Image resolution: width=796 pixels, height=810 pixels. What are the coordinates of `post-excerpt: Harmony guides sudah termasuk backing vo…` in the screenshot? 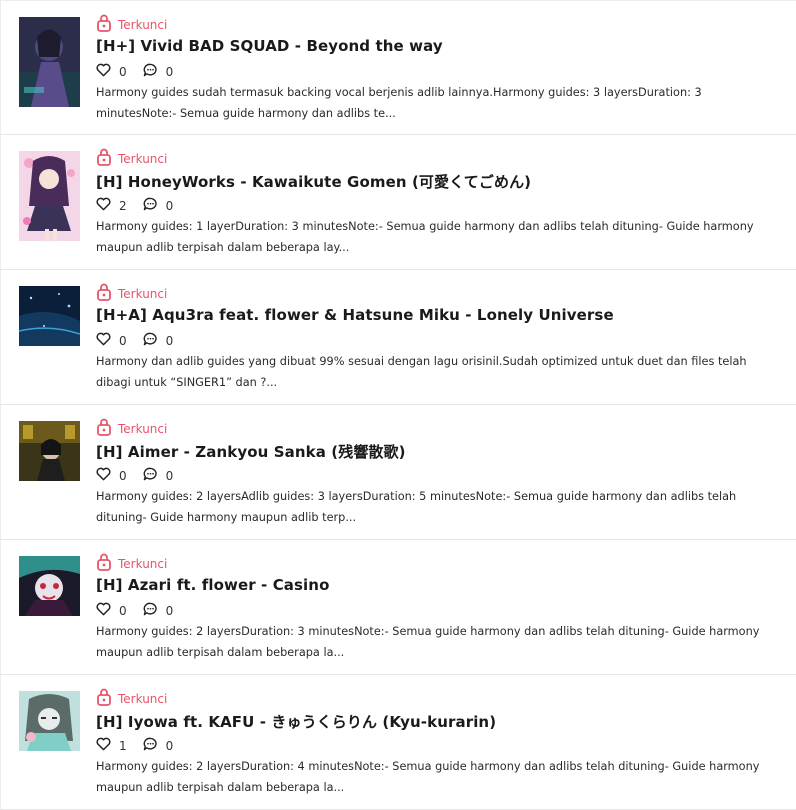 It's located at (399, 103).